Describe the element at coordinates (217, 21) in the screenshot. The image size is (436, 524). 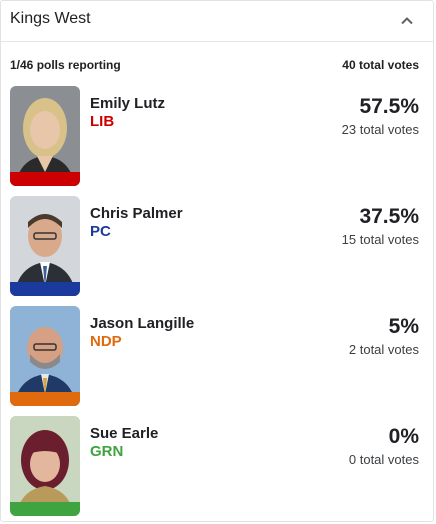
I see `card-header: Kings West` at that location.